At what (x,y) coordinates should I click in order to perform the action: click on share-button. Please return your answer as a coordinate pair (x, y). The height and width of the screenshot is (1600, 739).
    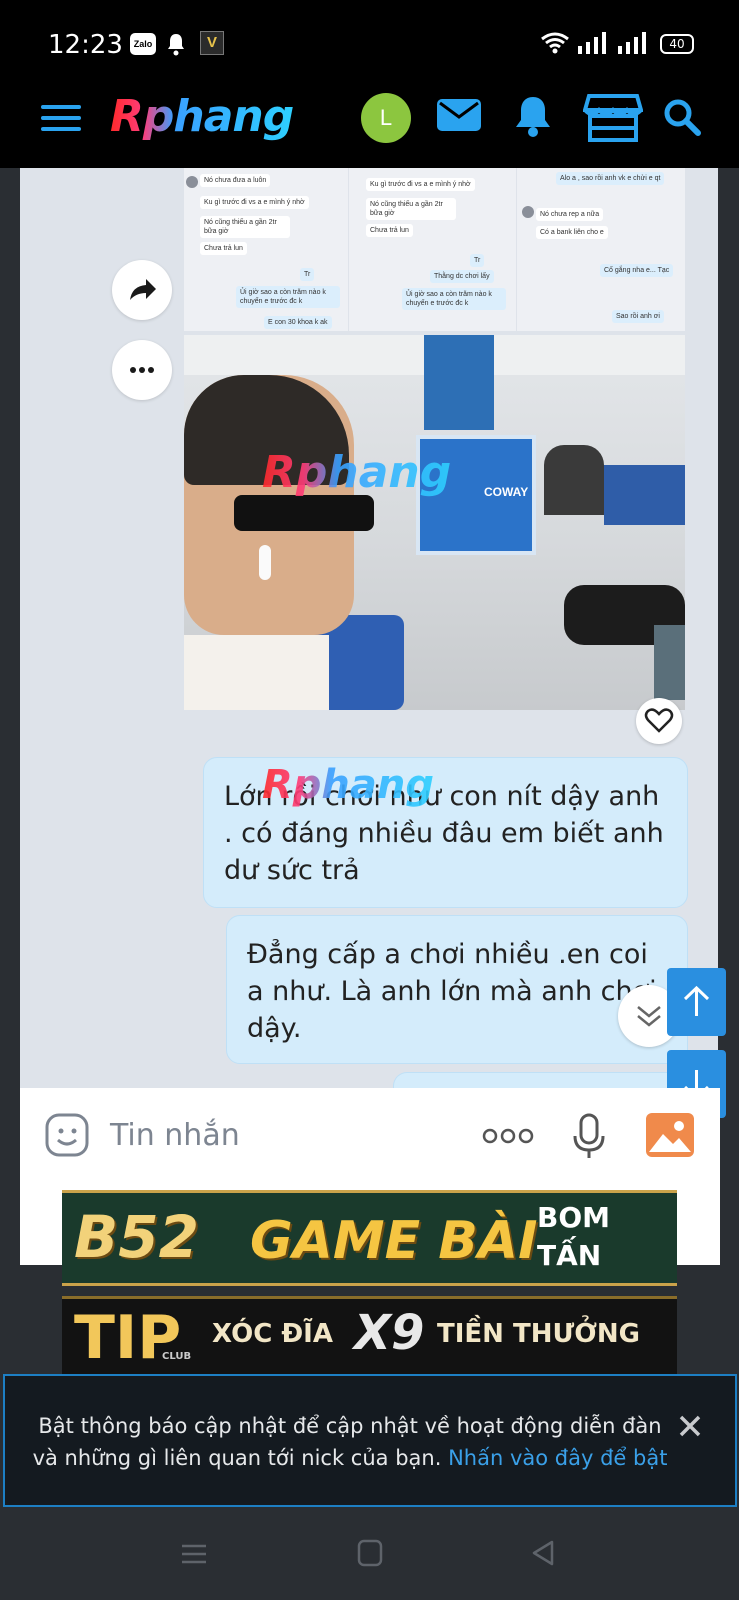
    Looking at the image, I should click on (142, 290).